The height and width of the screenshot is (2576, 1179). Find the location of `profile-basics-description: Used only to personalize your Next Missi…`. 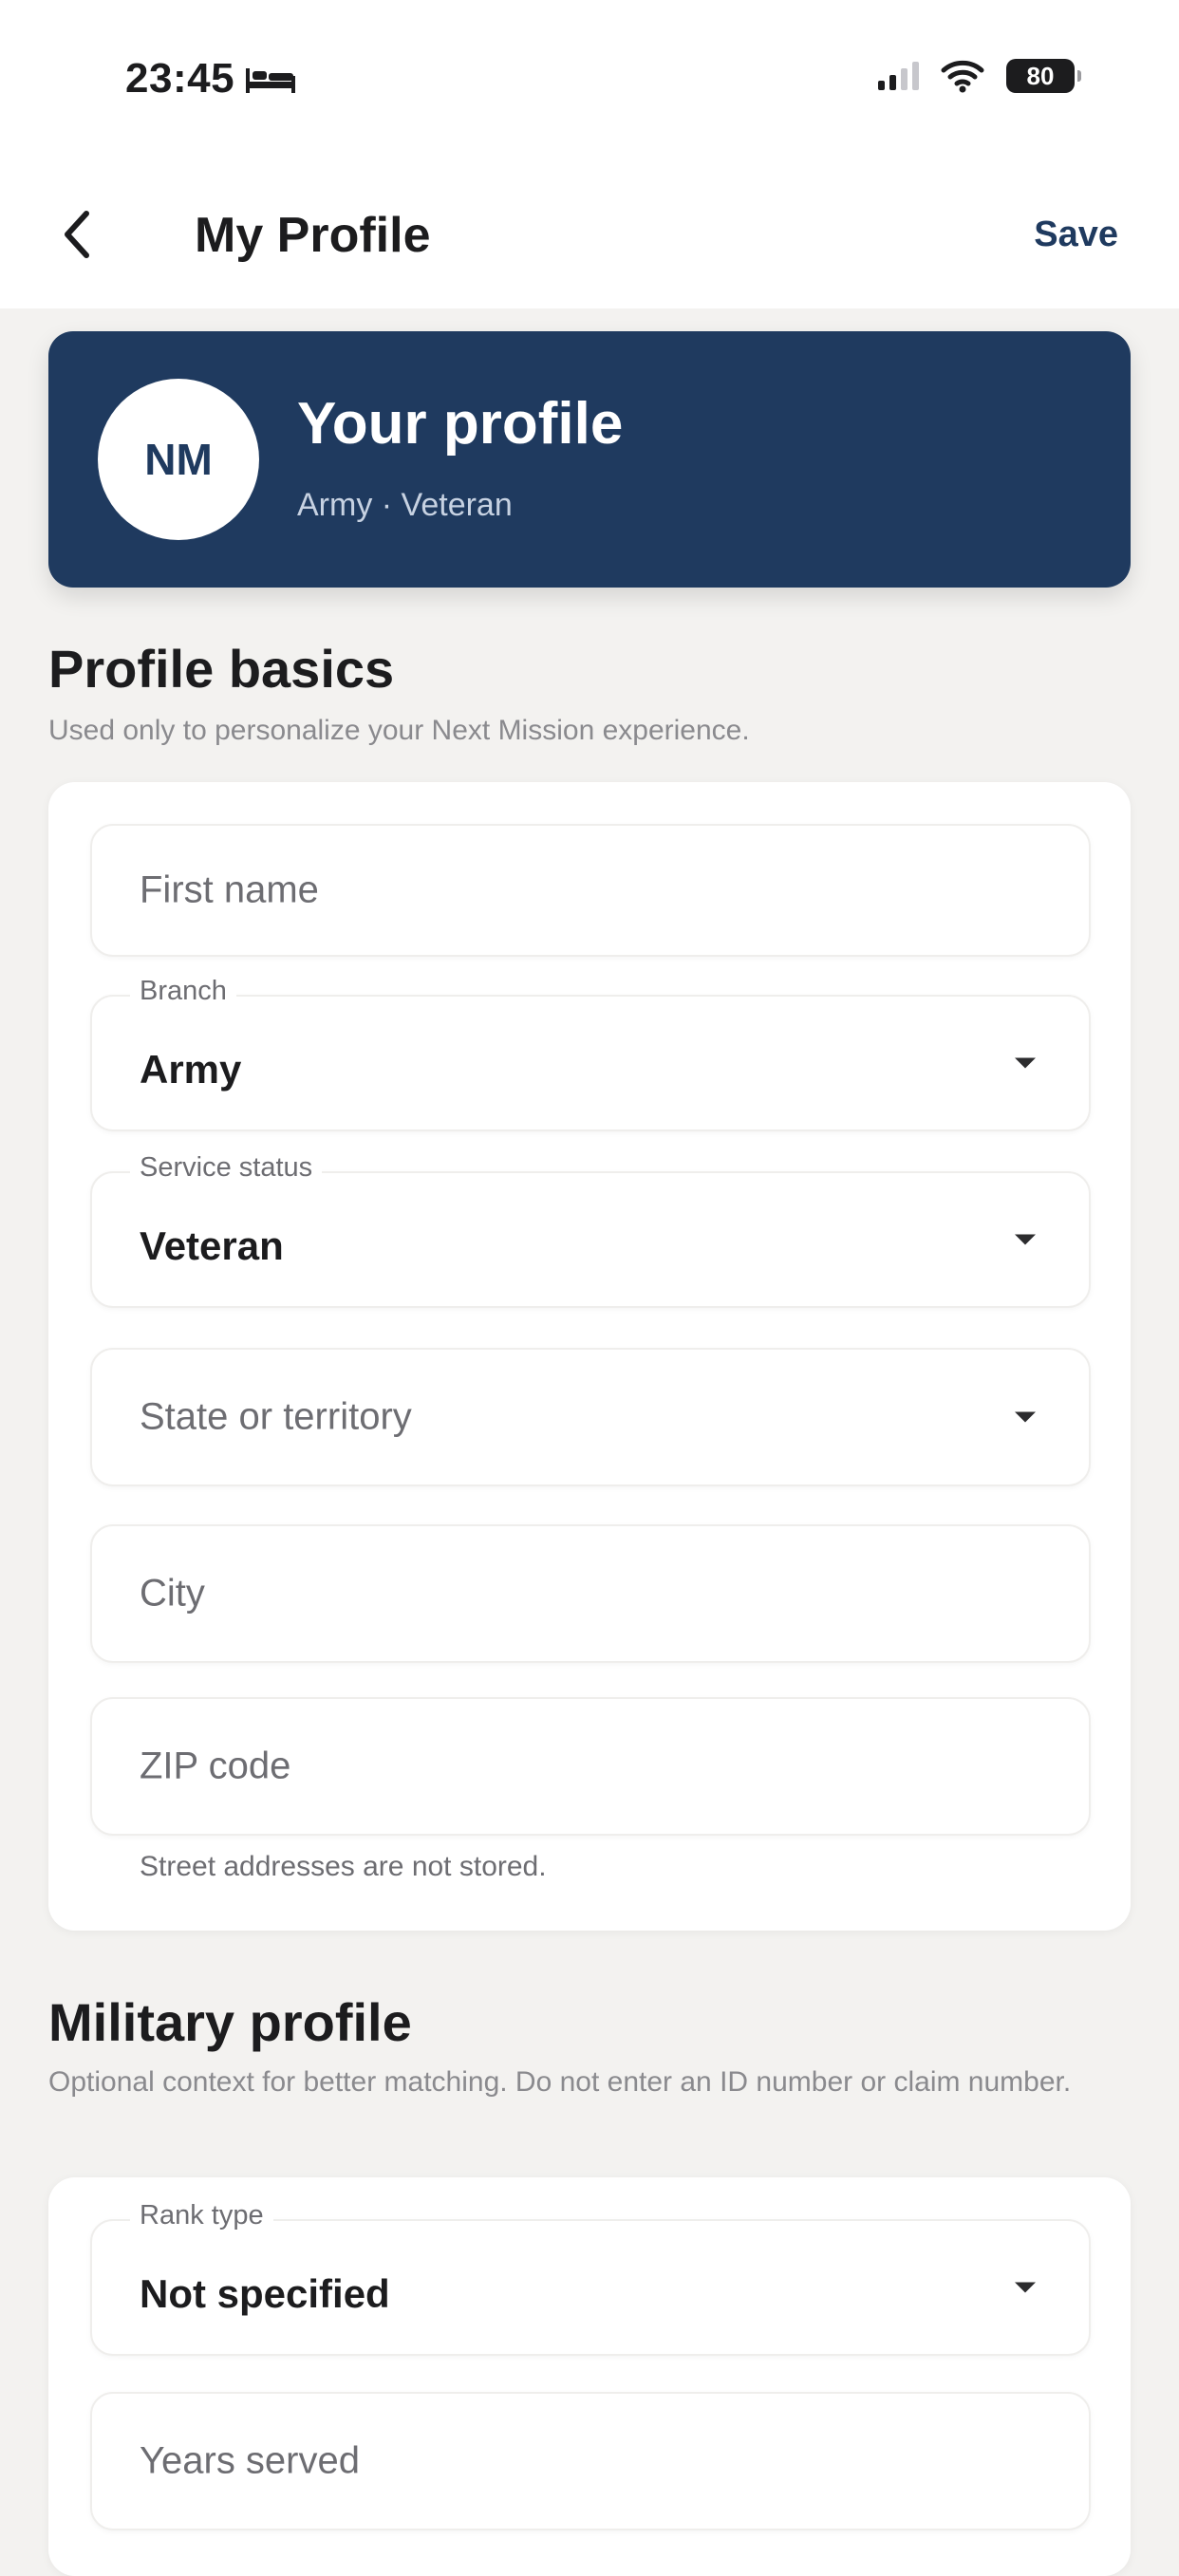

profile-basics-description: Used only to personalize your Next Missi… is located at coordinates (399, 730).